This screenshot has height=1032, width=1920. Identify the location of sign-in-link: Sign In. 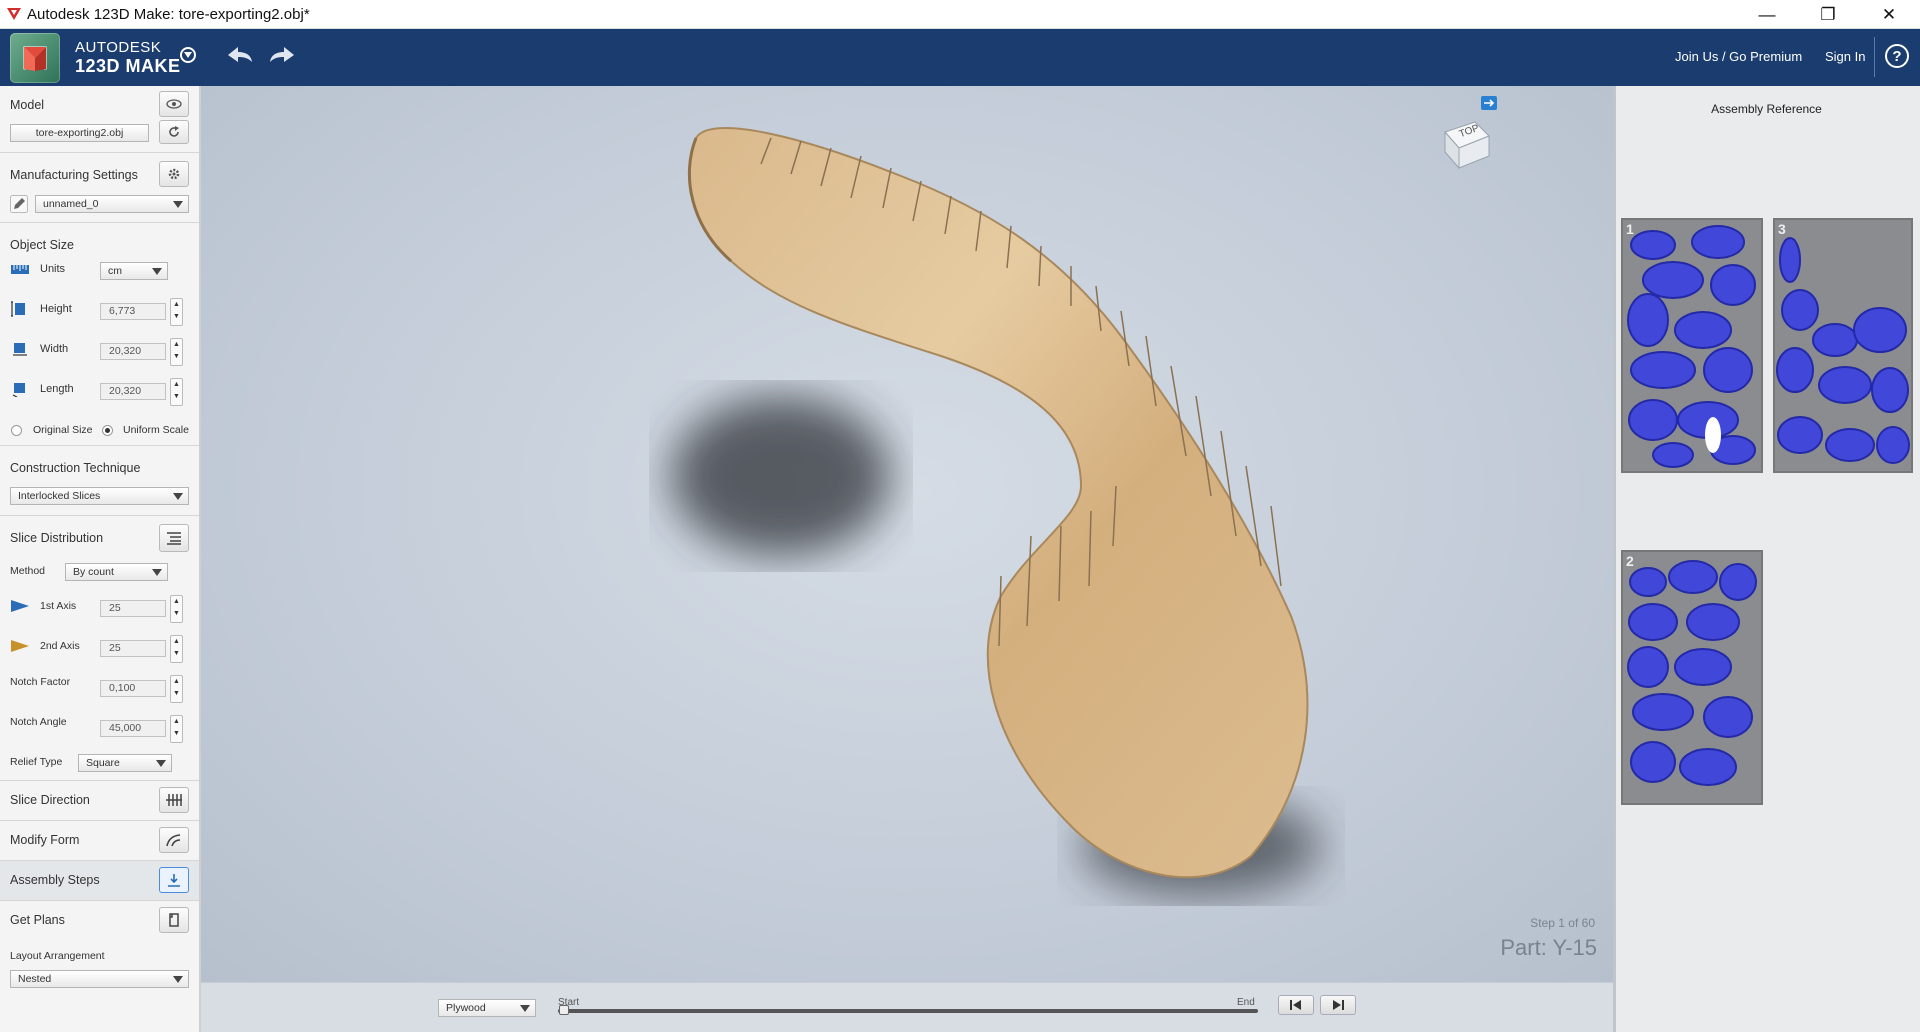
(1845, 56).